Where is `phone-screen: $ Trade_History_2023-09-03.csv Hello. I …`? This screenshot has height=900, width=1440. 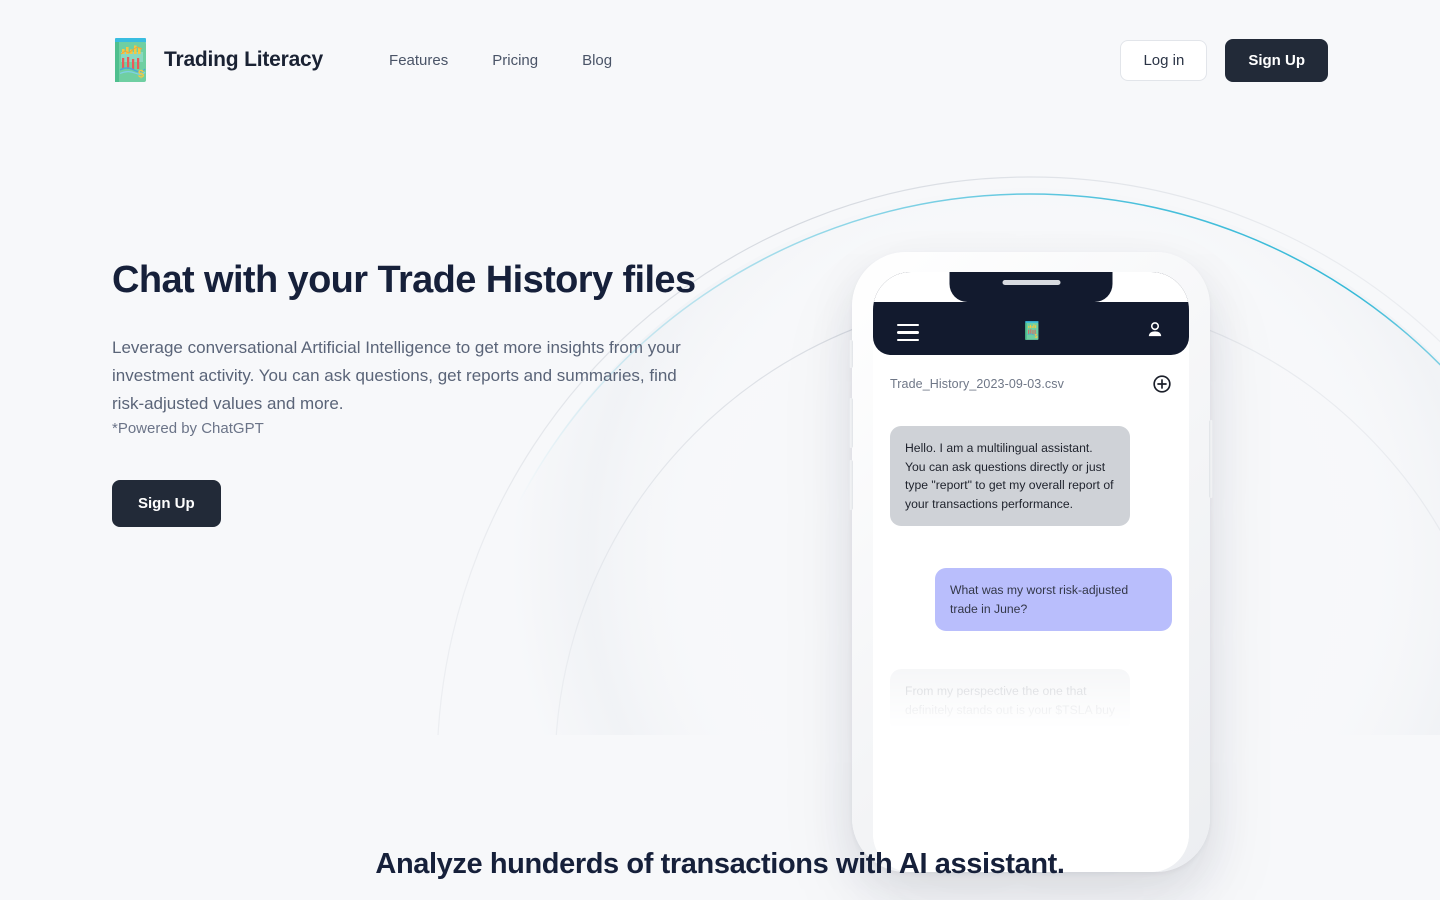 phone-screen: $ Trade_History_2023-09-03.csv Hello. I … is located at coordinates (1031, 572).